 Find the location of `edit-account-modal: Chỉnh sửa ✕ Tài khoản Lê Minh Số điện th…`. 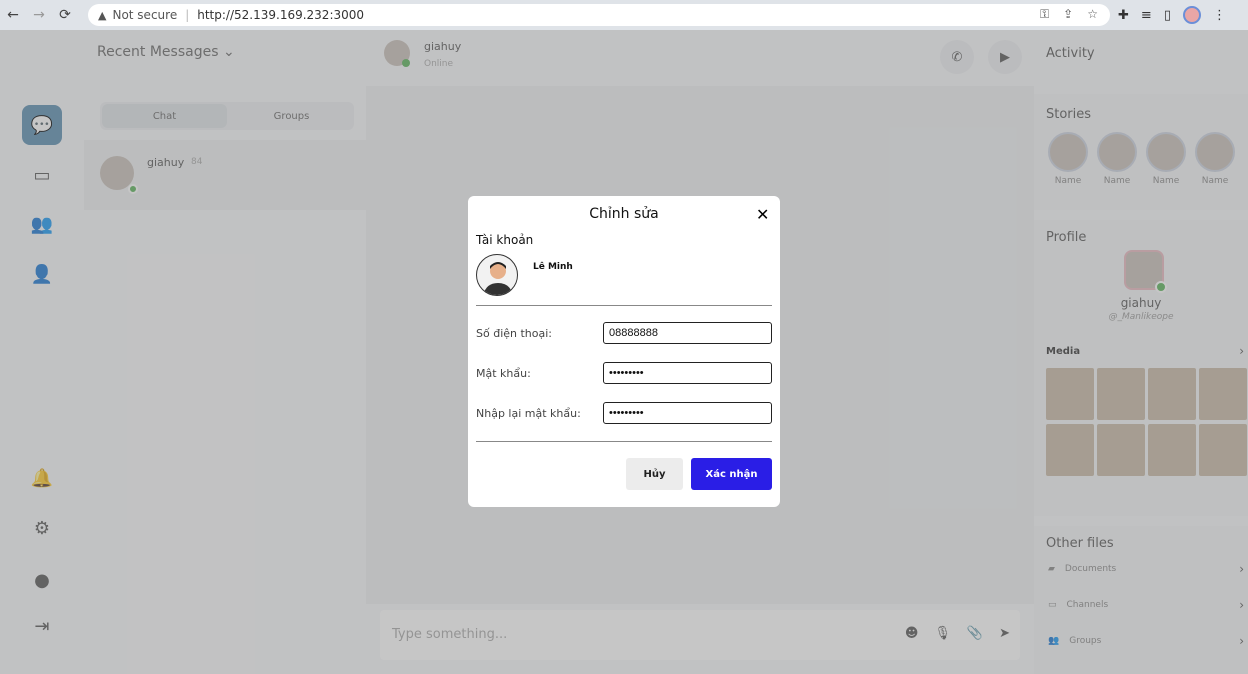

edit-account-modal: Chỉnh sửa ✕ Tài khoản Lê Minh Số điện th… is located at coordinates (624, 351).